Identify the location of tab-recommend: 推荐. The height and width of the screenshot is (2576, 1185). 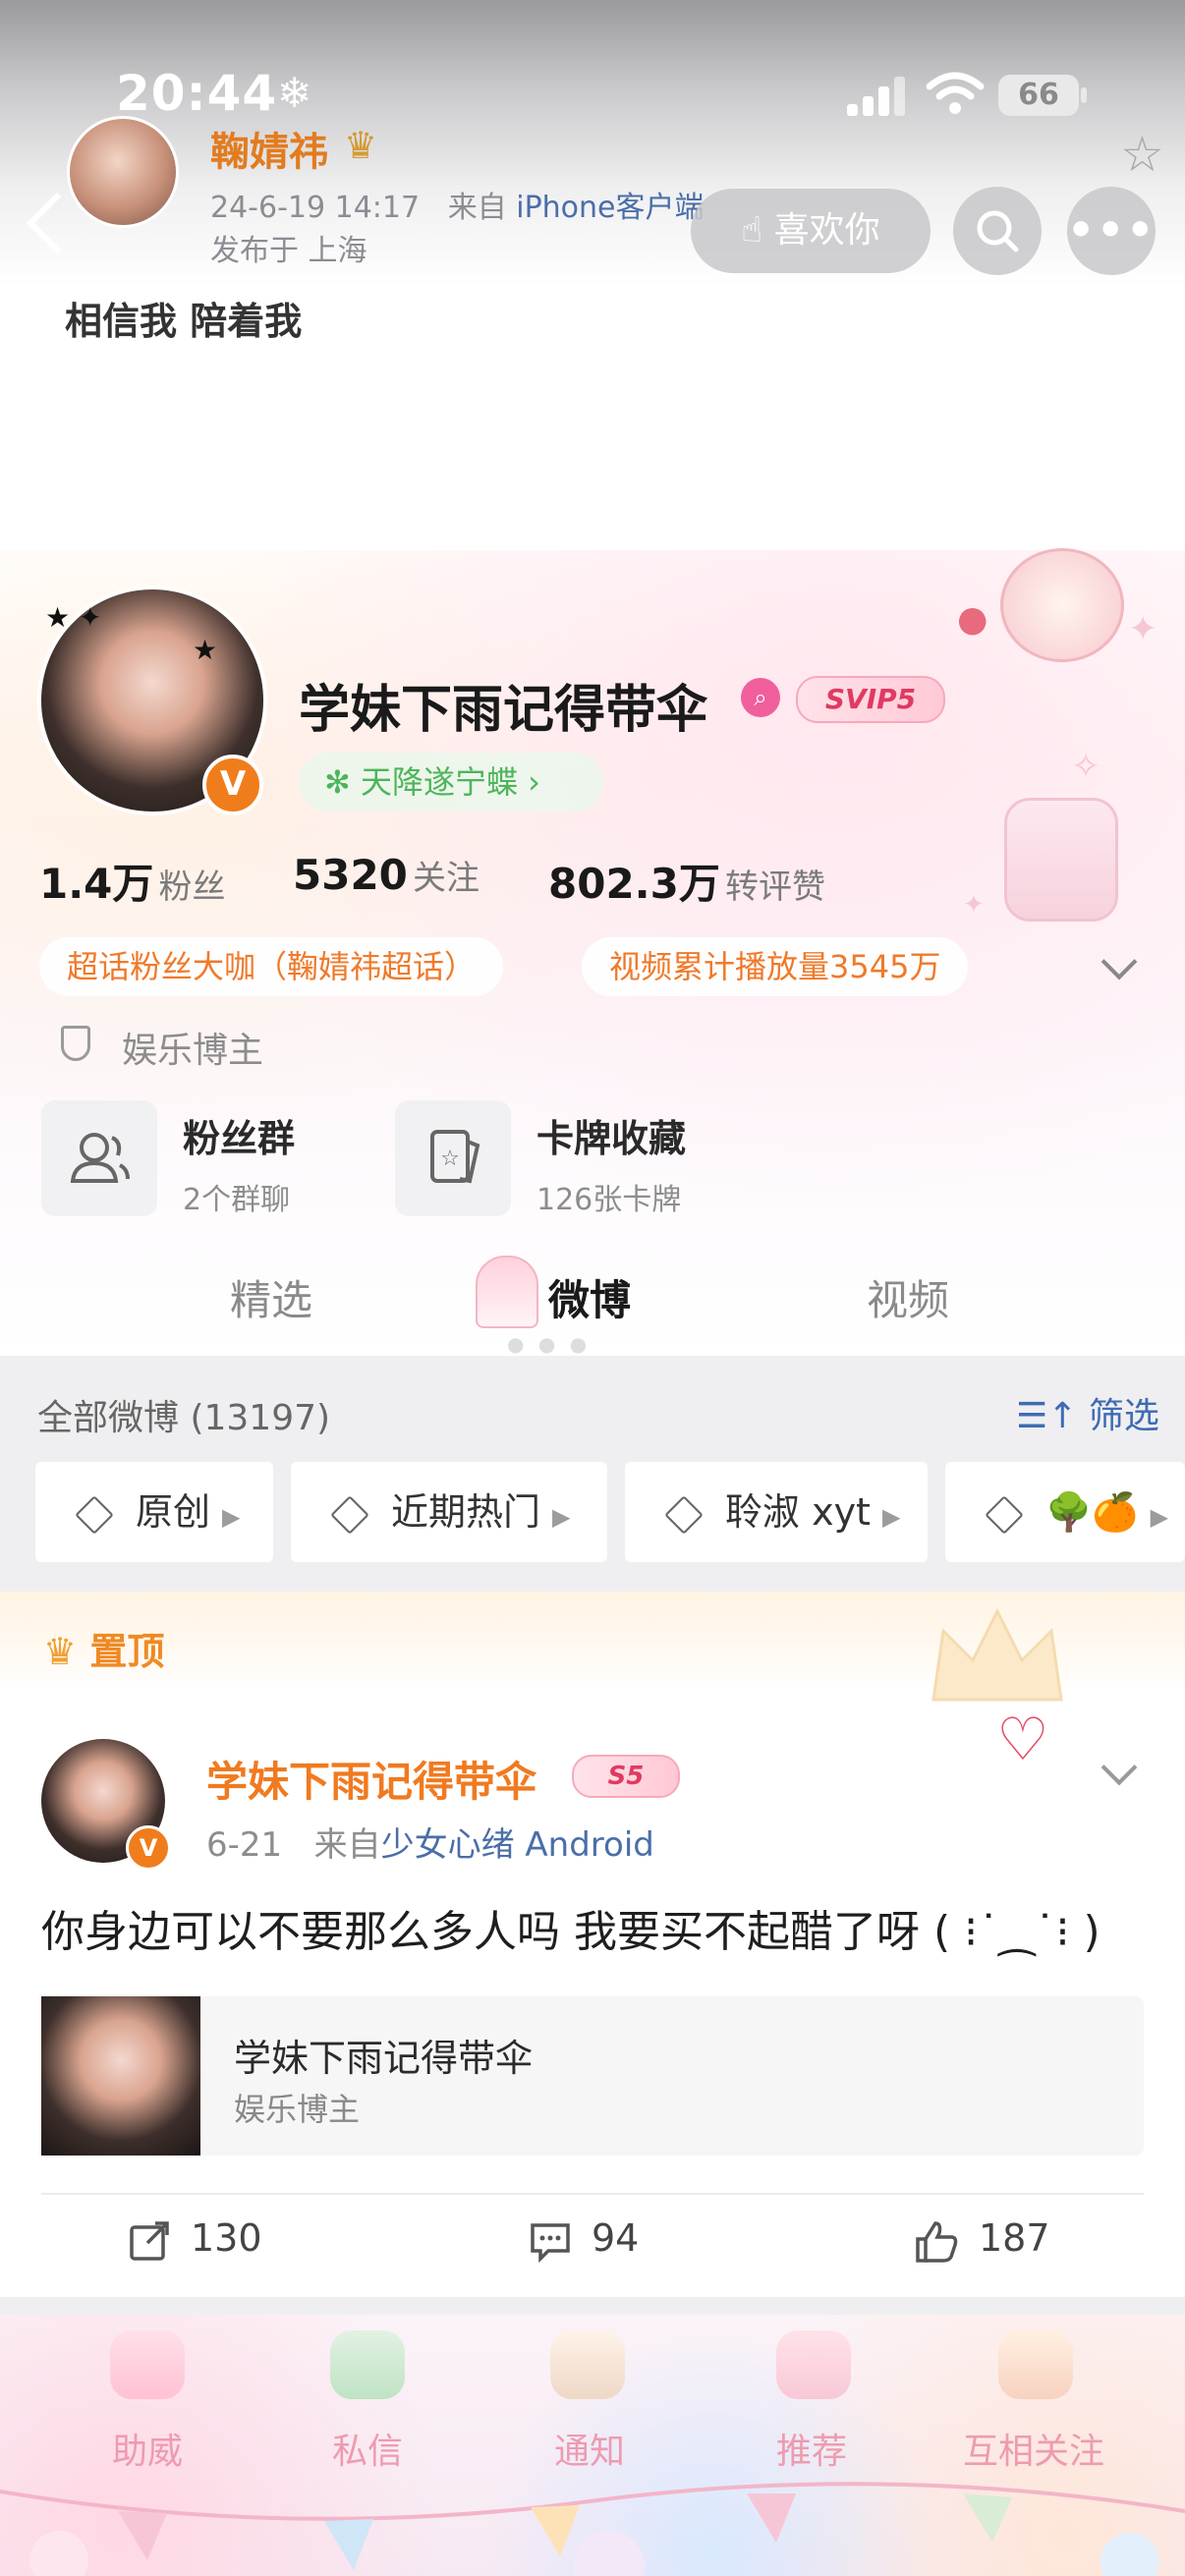
(812, 2448).